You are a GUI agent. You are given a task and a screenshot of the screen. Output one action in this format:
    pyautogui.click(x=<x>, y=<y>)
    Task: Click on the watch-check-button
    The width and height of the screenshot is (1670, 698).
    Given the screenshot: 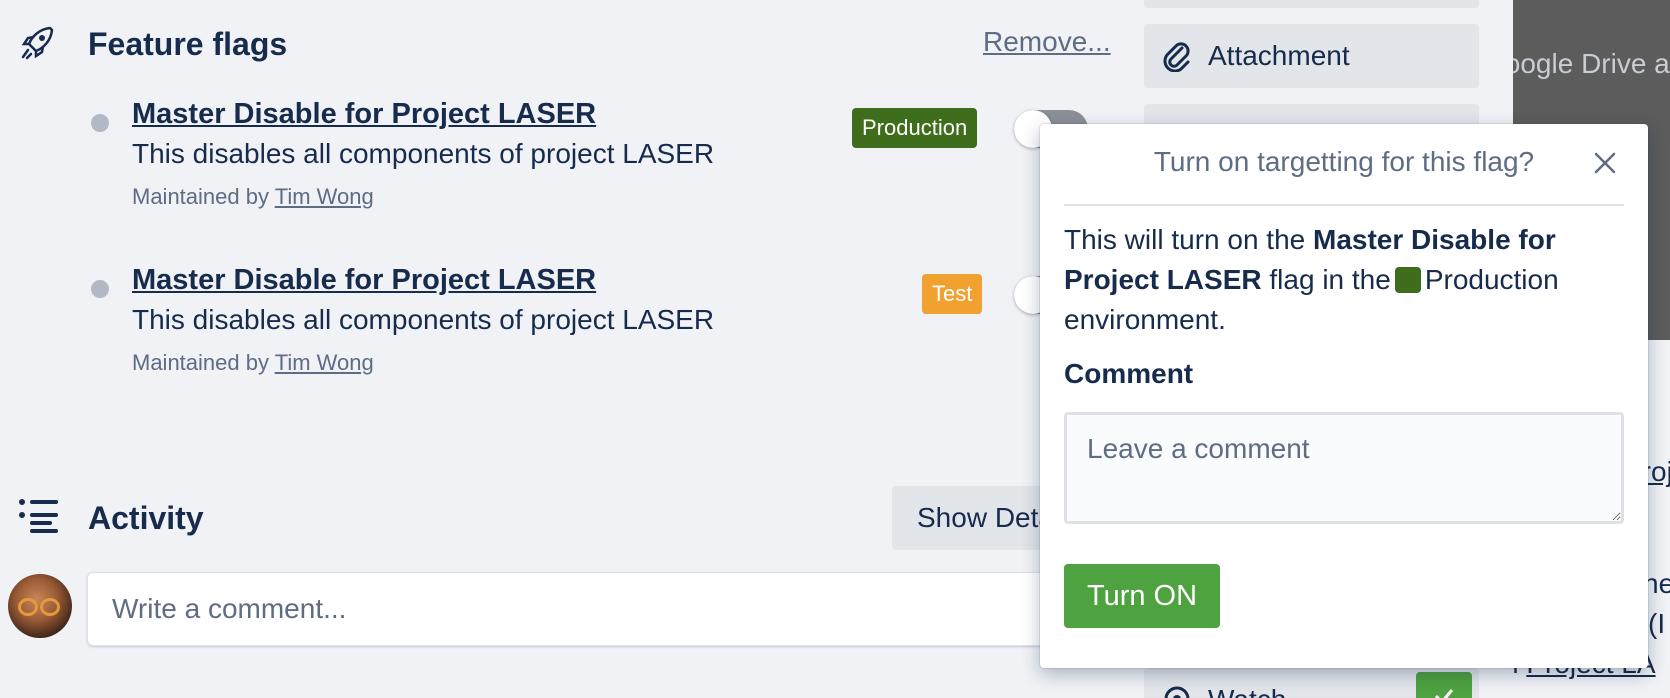 What is the action you would take?
    pyautogui.click(x=1444, y=685)
    